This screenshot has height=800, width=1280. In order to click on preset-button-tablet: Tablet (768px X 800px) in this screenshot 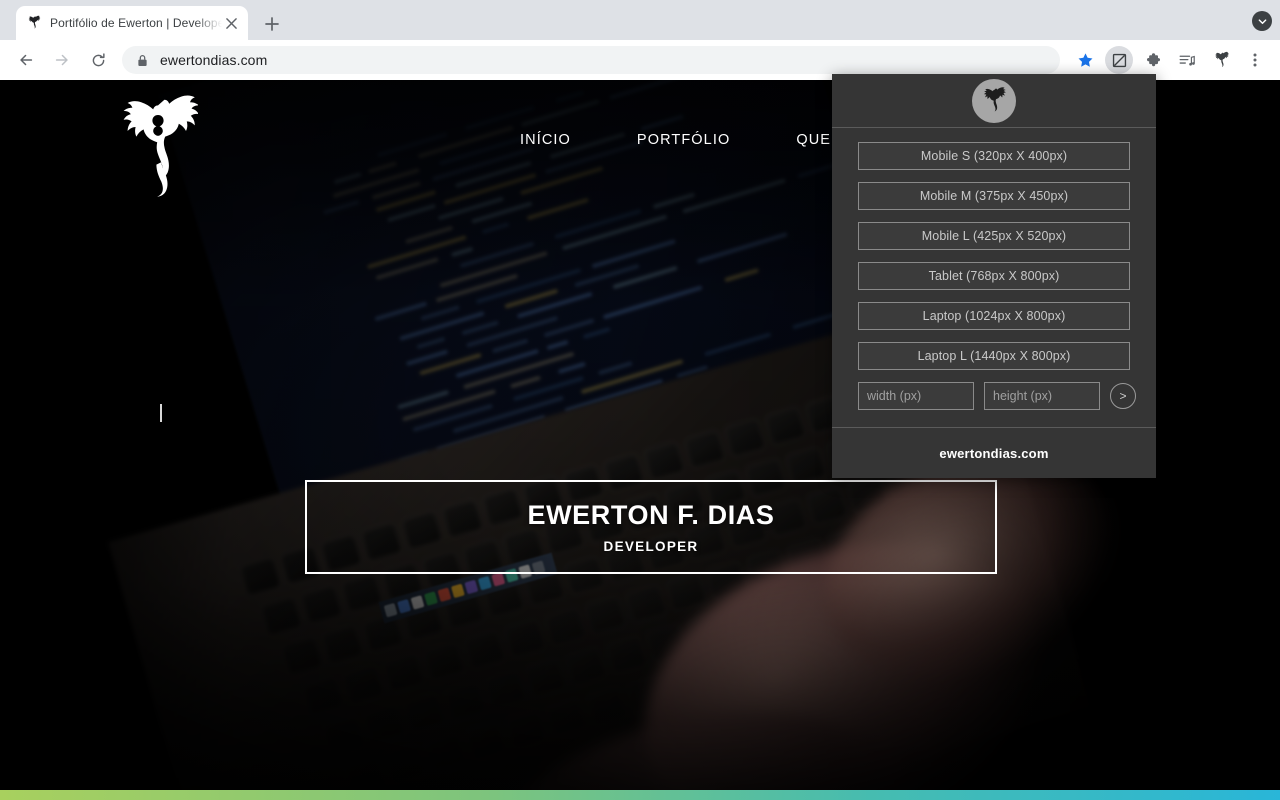, I will do `click(994, 276)`.